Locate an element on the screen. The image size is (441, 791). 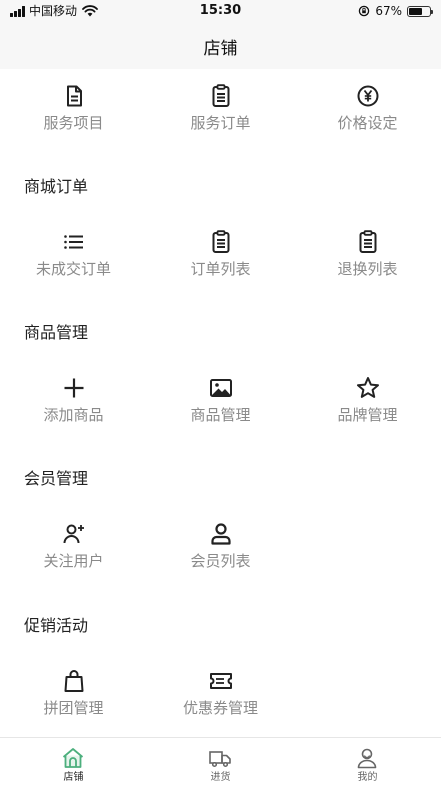
service-orders-label: 服务订单 is located at coordinates (220, 123).